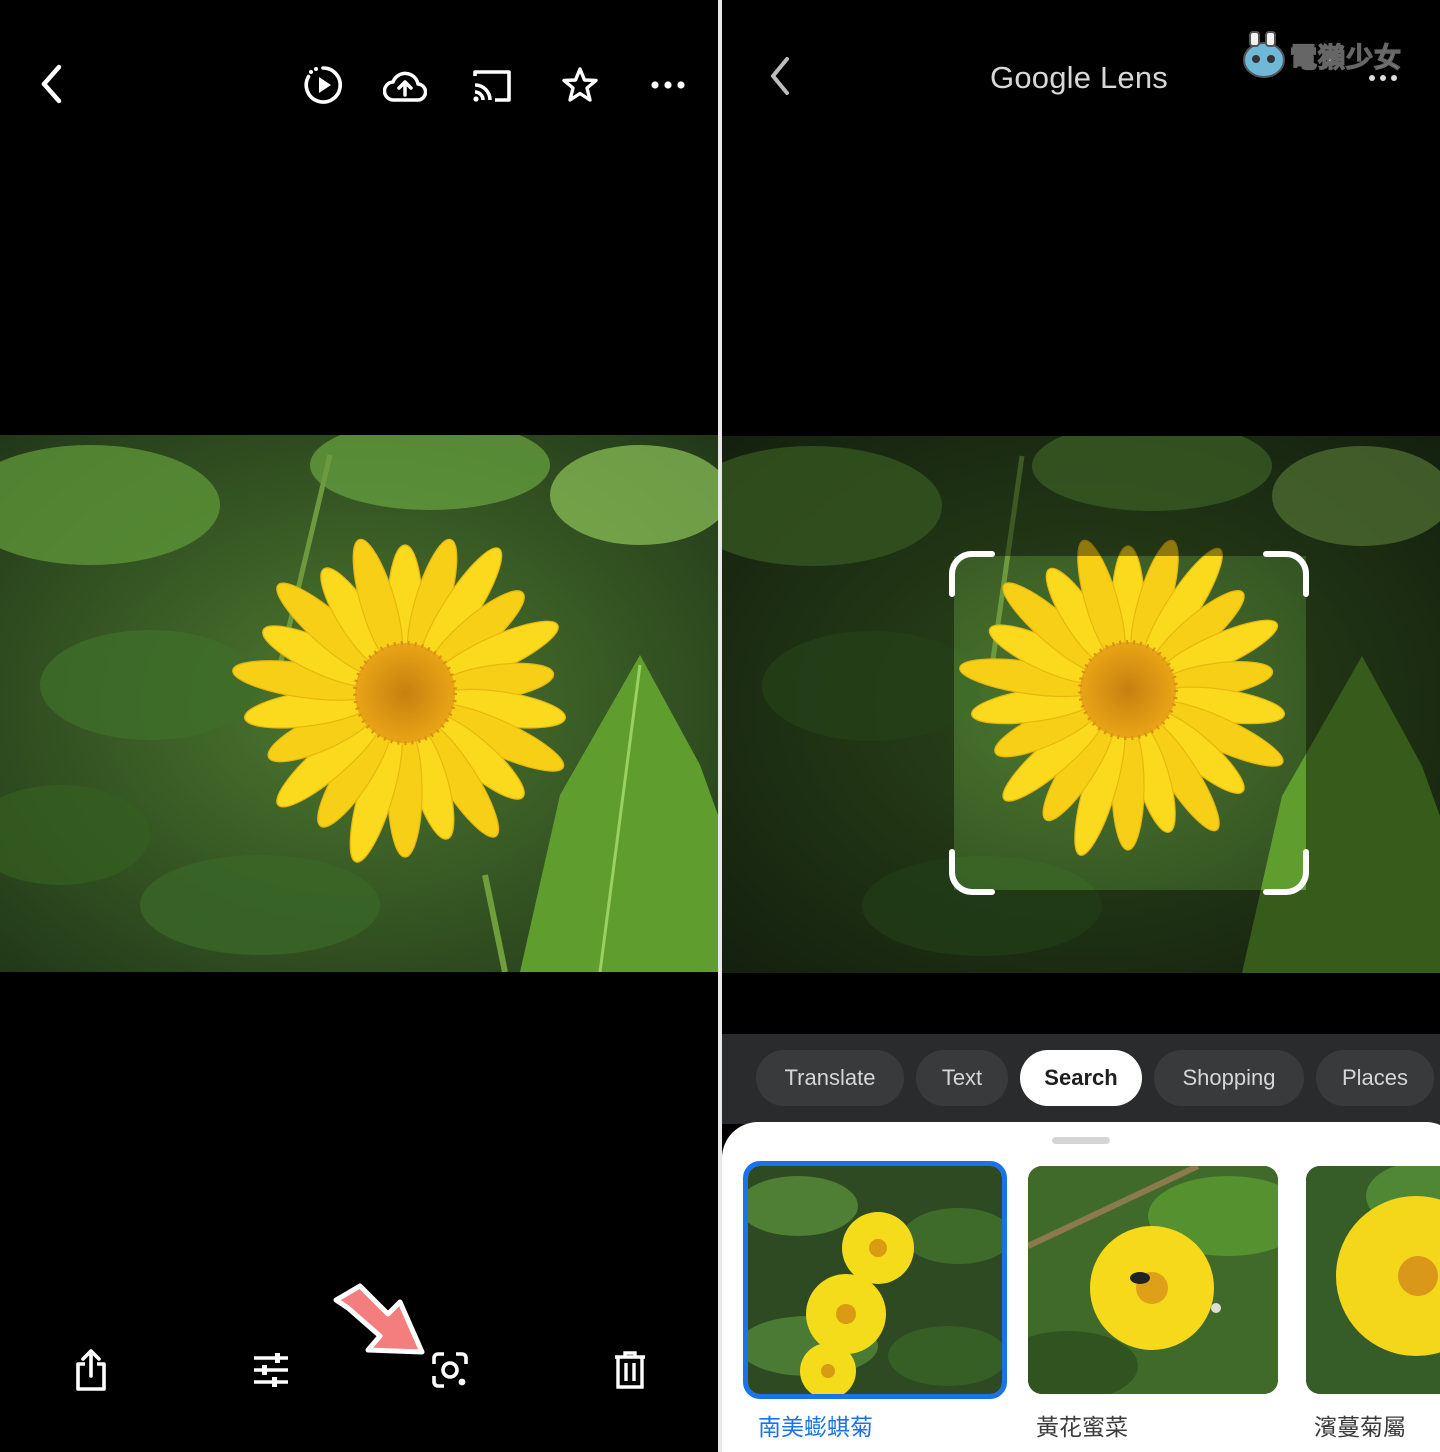 This screenshot has height=1452, width=1440. What do you see at coordinates (377, 1319) in the screenshot?
I see `annotation-arrow` at bounding box center [377, 1319].